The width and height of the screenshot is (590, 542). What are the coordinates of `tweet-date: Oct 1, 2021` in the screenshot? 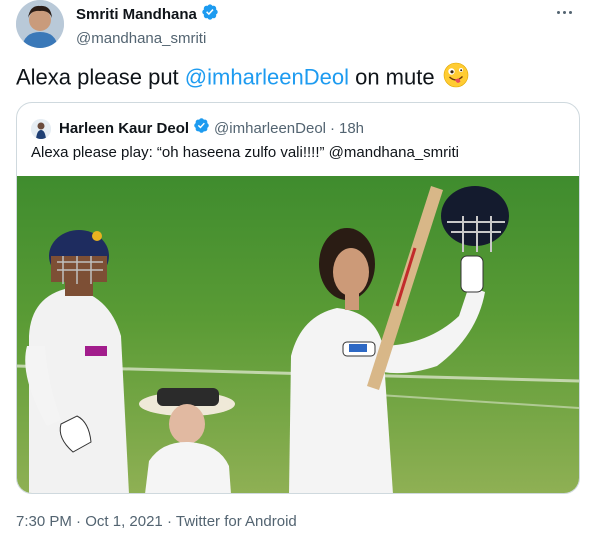 It's located at (124, 521).